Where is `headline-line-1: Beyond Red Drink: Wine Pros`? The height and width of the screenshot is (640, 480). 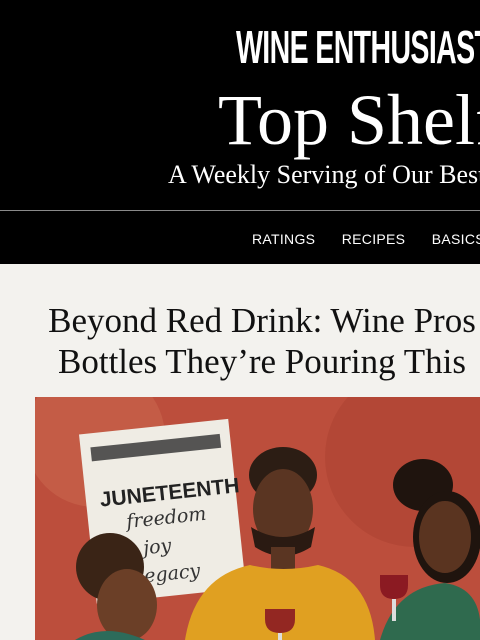
headline-line-1: Beyond Red Drink: Wine Pros is located at coordinates (262, 320).